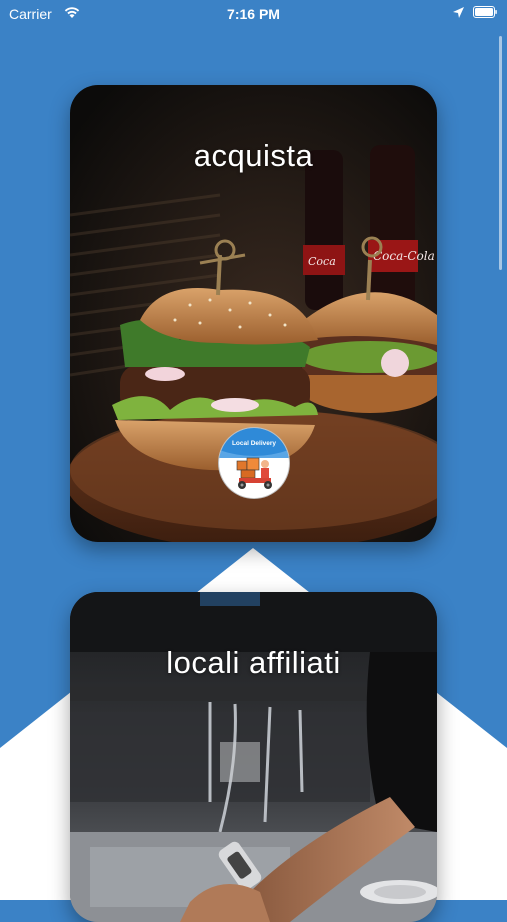  Describe the element at coordinates (322, 261) in the screenshot. I see `svg-text: Coca` at that location.